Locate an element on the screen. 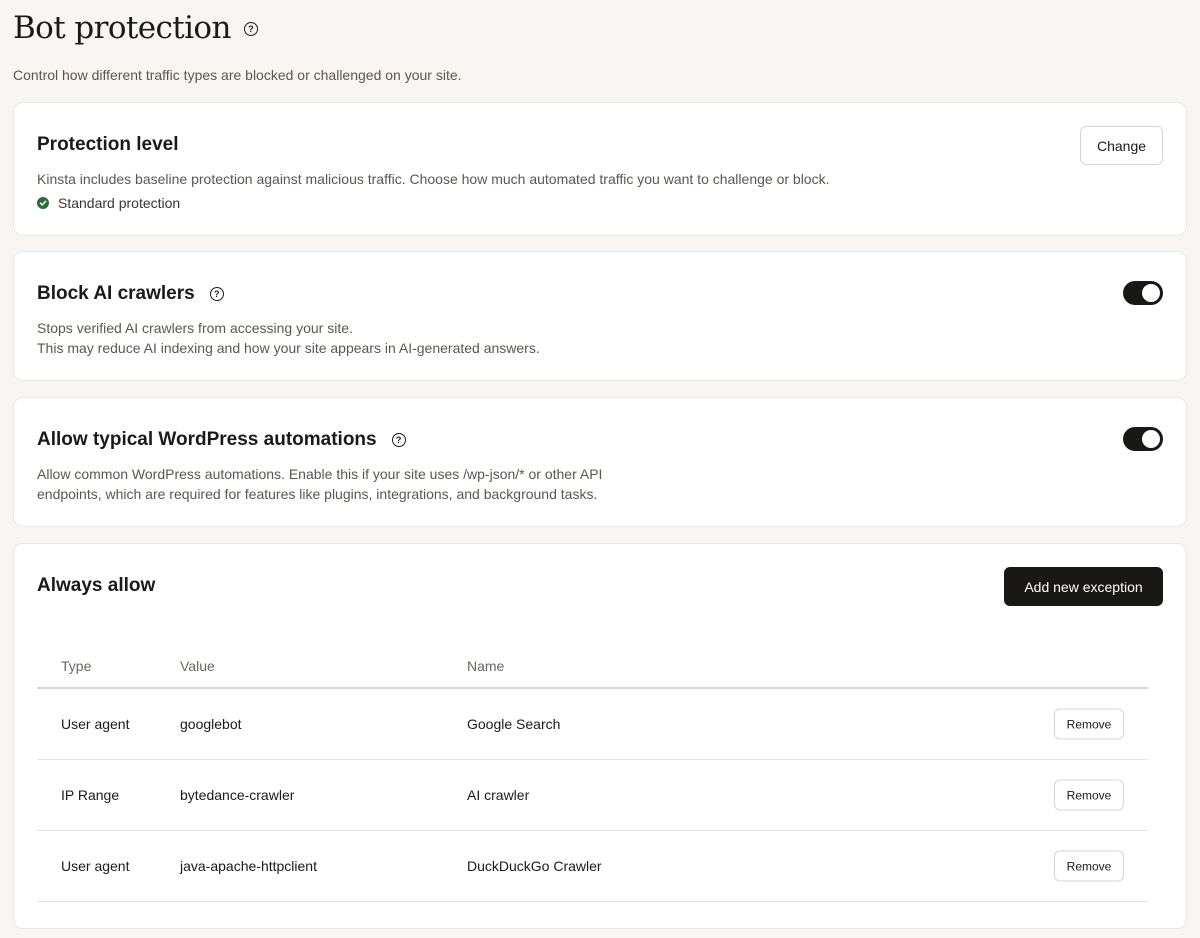  row-value: java-apache-httpclient is located at coordinates (248, 866).